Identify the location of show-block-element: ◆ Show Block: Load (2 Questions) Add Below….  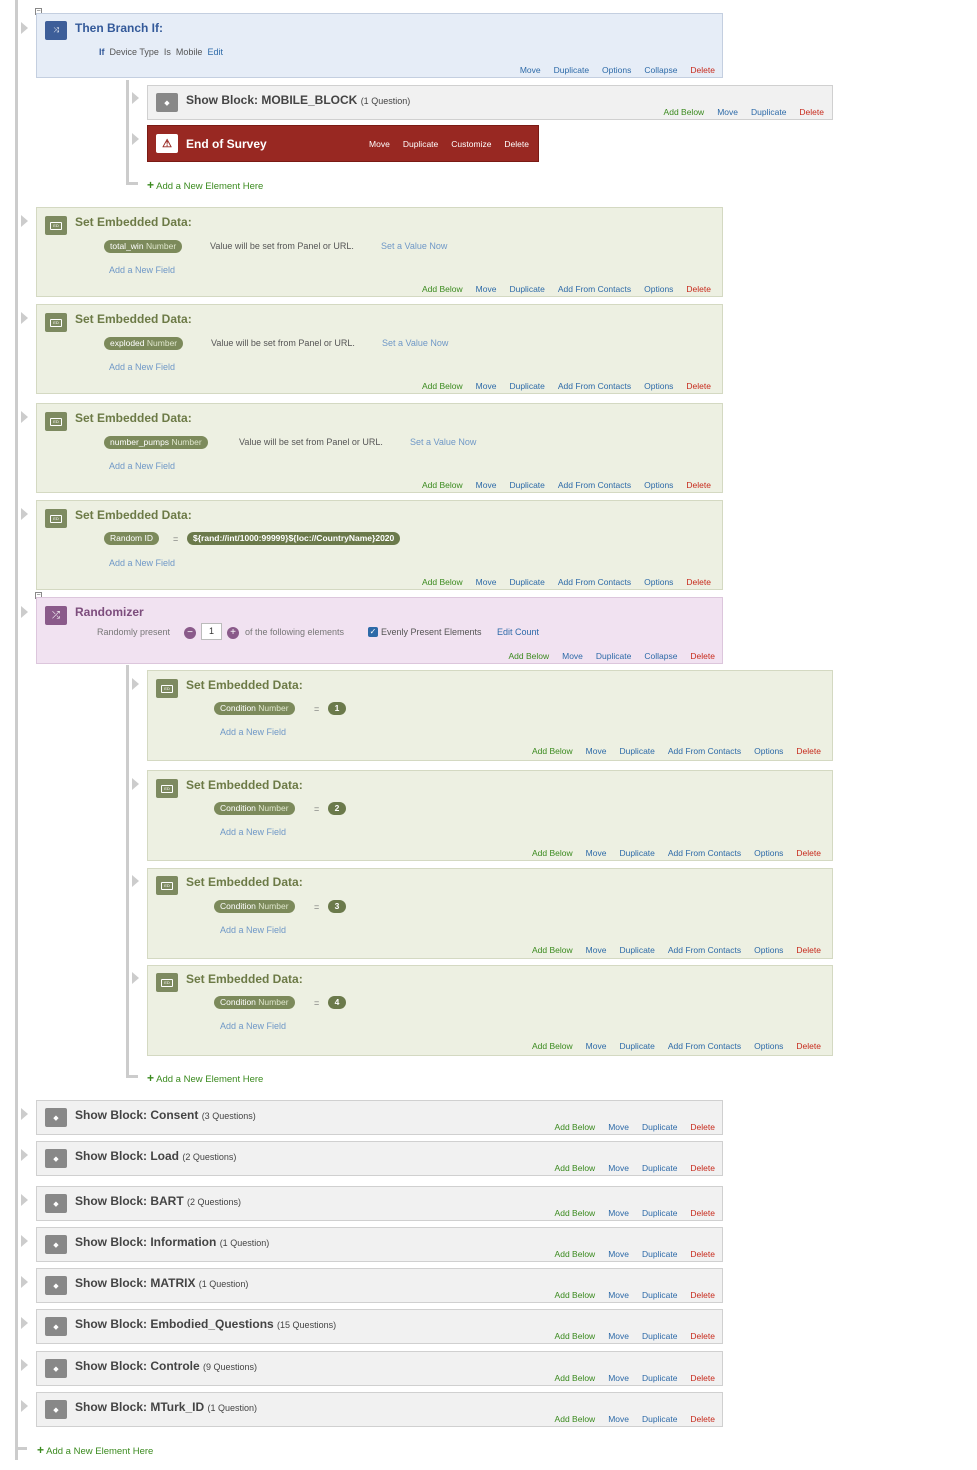
(379, 1158).